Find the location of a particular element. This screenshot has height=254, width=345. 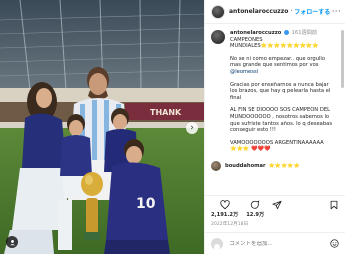

like-count: 2,191.2万 is located at coordinates (225, 215).